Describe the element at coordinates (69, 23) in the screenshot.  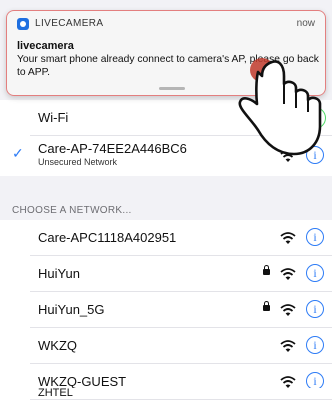
I see `notification-app-name: LIVECAMERA` at that location.